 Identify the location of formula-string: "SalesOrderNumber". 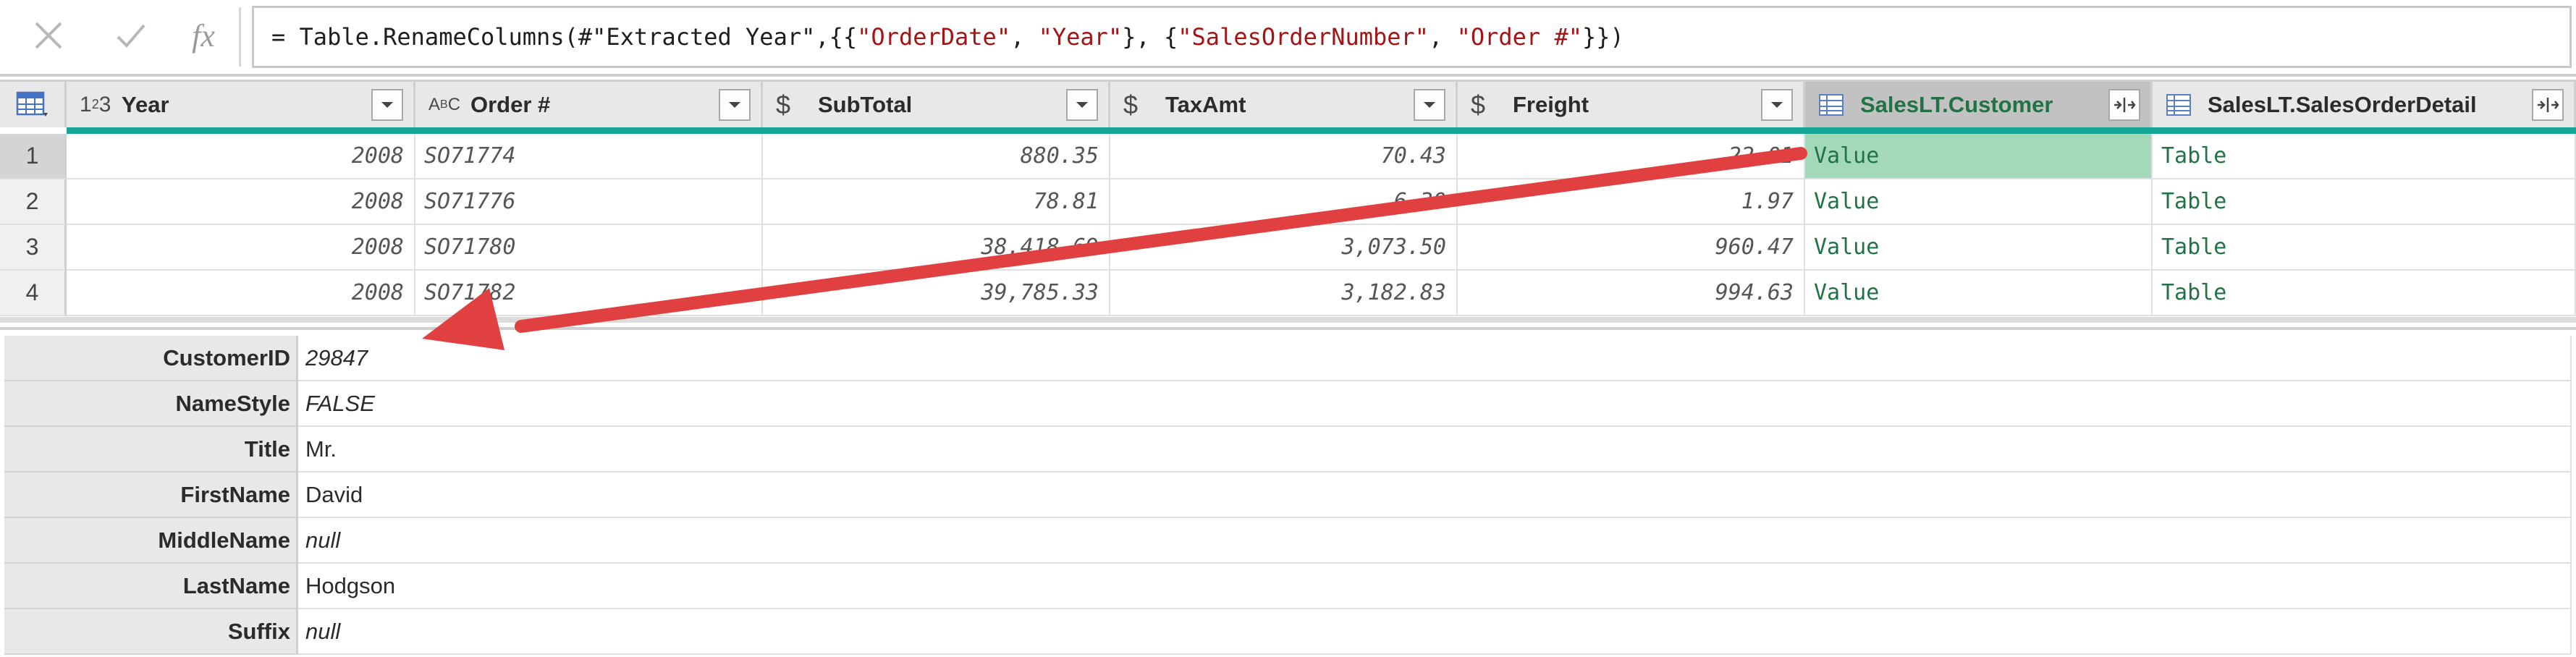
(1304, 37).